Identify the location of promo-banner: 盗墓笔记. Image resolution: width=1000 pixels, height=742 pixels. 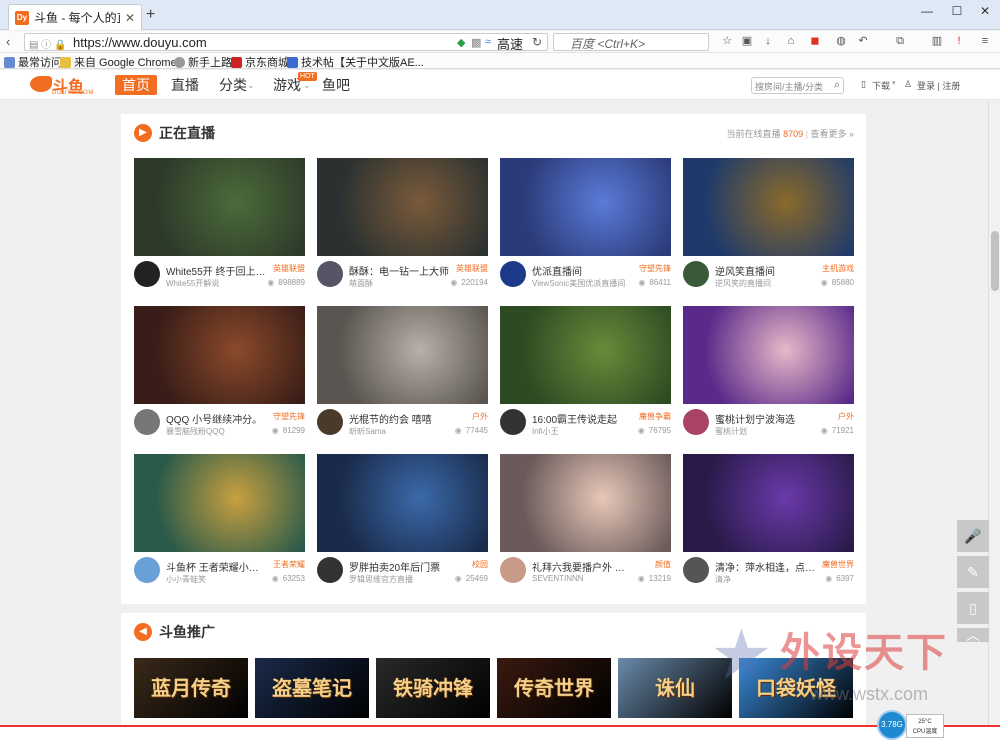
(312, 688).